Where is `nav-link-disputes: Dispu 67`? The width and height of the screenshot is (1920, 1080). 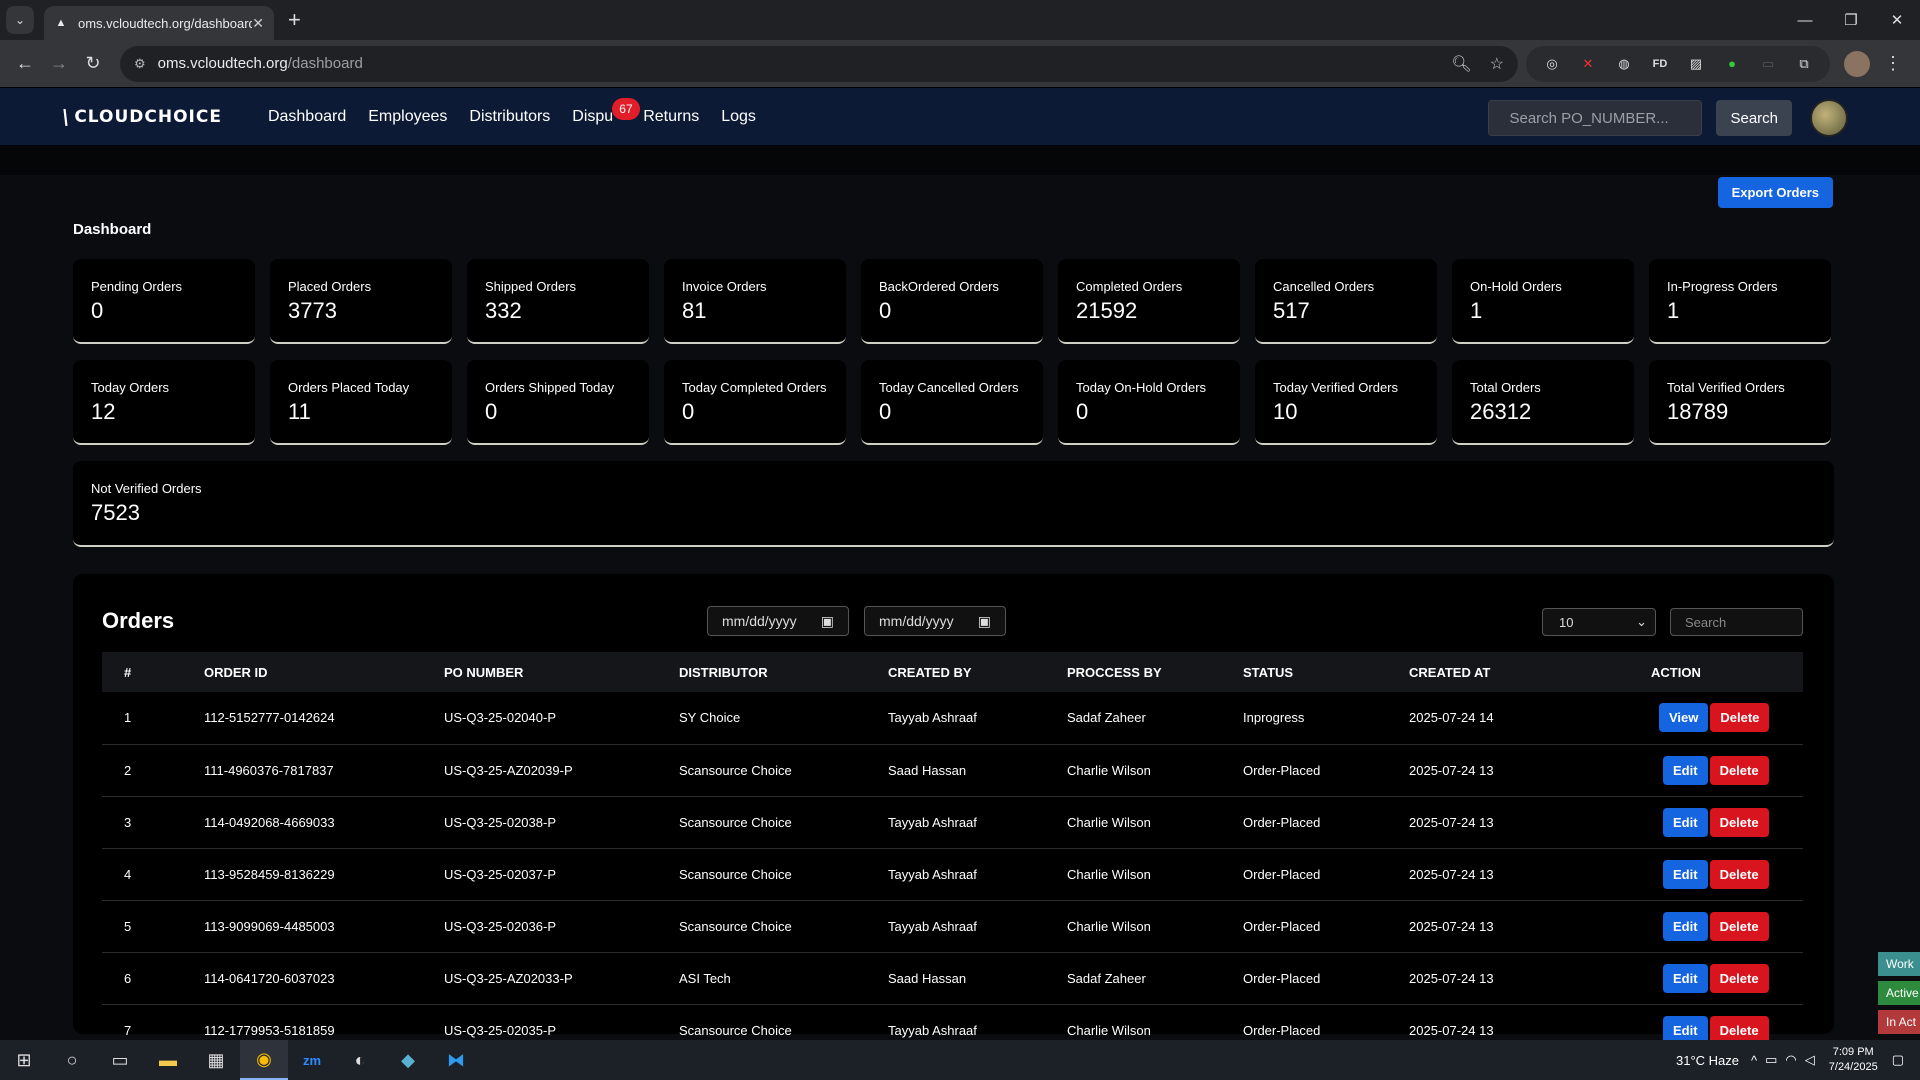
nav-link-disputes: Dispu 67 is located at coordinates (606, 111).